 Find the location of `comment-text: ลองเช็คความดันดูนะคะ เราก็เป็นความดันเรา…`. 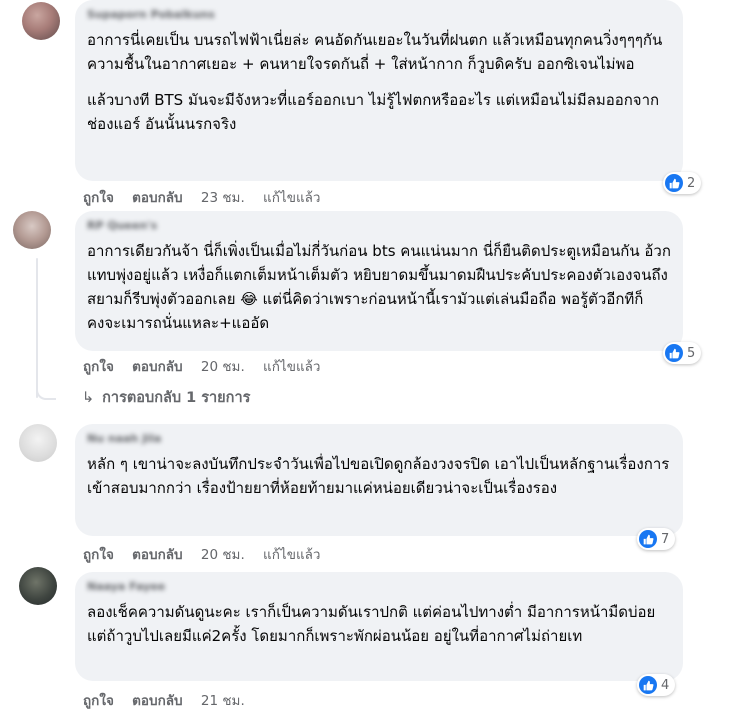

comment-text: ลองเช็คความดันดูนะคะ เราก็เป็นความดันเรา… is located at coordinates (379, 624).